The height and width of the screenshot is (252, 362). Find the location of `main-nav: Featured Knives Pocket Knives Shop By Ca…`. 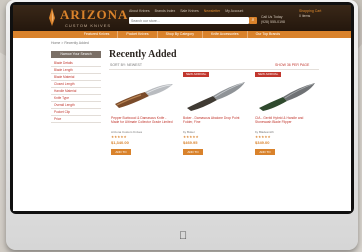

main-nav: Featured Knives Pocket Knives Shop By Ca… is located at coordinates (182, 34).